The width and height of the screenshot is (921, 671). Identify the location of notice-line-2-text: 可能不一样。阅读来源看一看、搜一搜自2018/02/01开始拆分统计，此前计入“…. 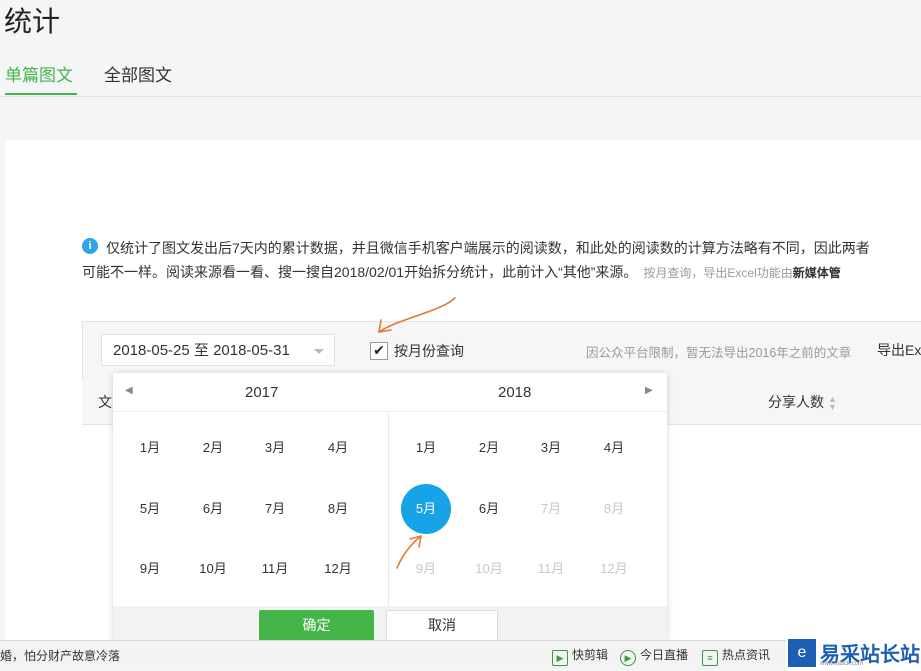
(360, 272).